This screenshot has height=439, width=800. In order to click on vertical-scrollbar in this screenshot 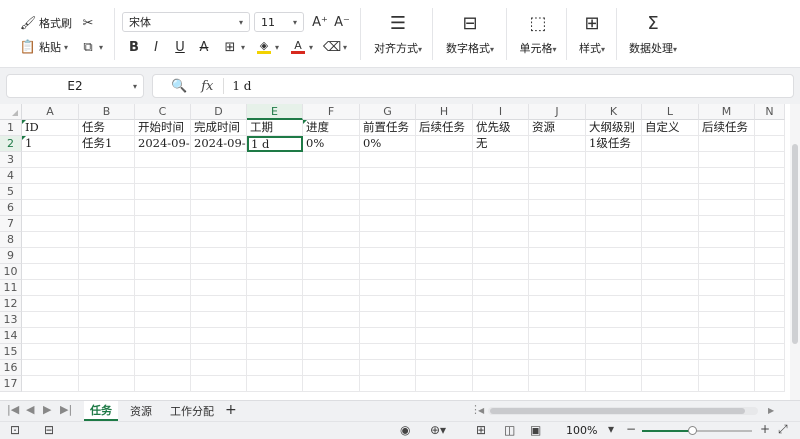, I will do `click(795, 252)`.